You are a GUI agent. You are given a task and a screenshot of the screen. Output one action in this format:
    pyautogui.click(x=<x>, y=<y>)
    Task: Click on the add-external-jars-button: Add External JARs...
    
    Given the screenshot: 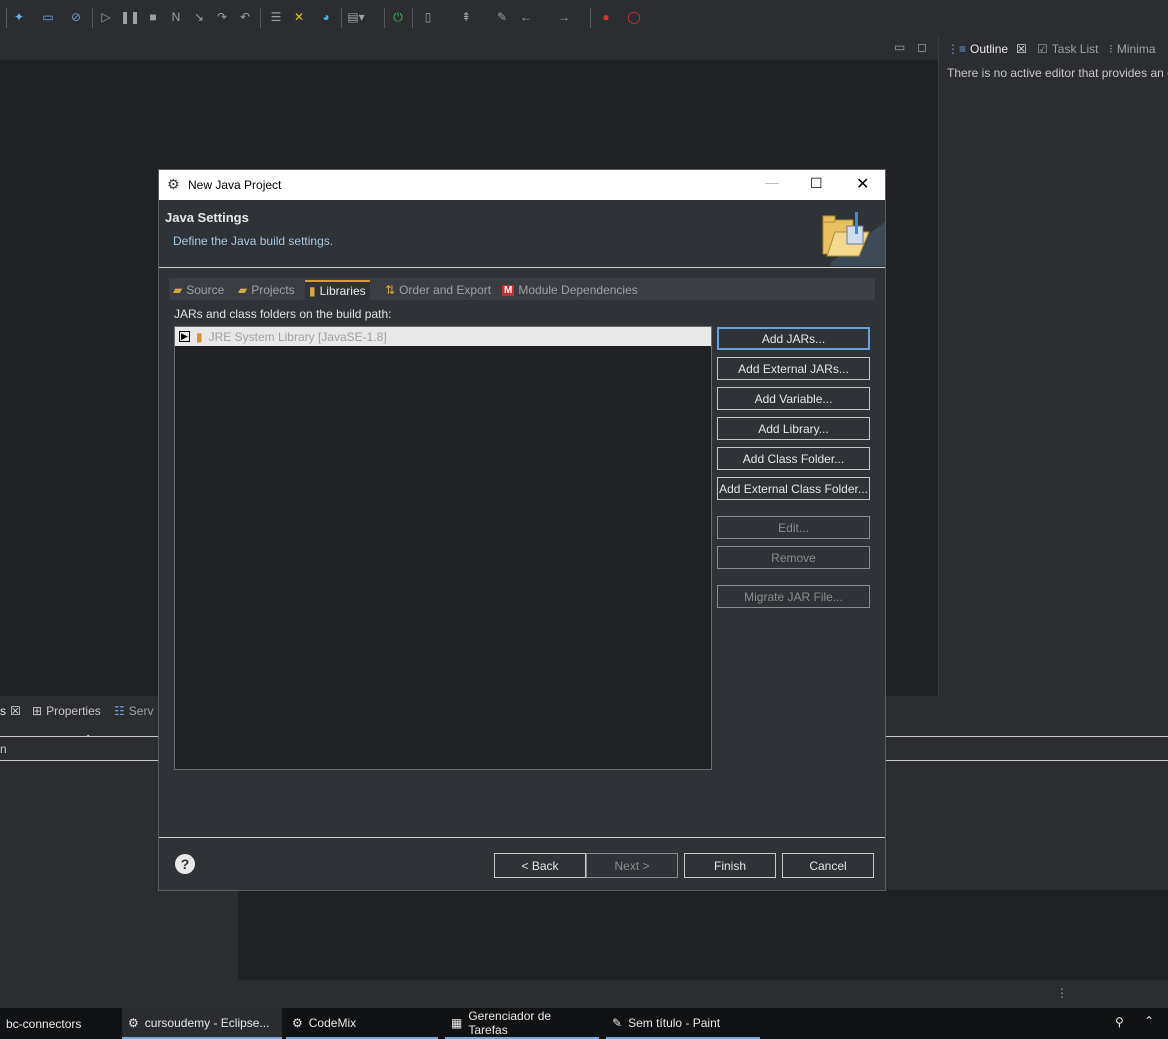 What is the action you would take?
    pyautogui.click(x=793, y=368)
    